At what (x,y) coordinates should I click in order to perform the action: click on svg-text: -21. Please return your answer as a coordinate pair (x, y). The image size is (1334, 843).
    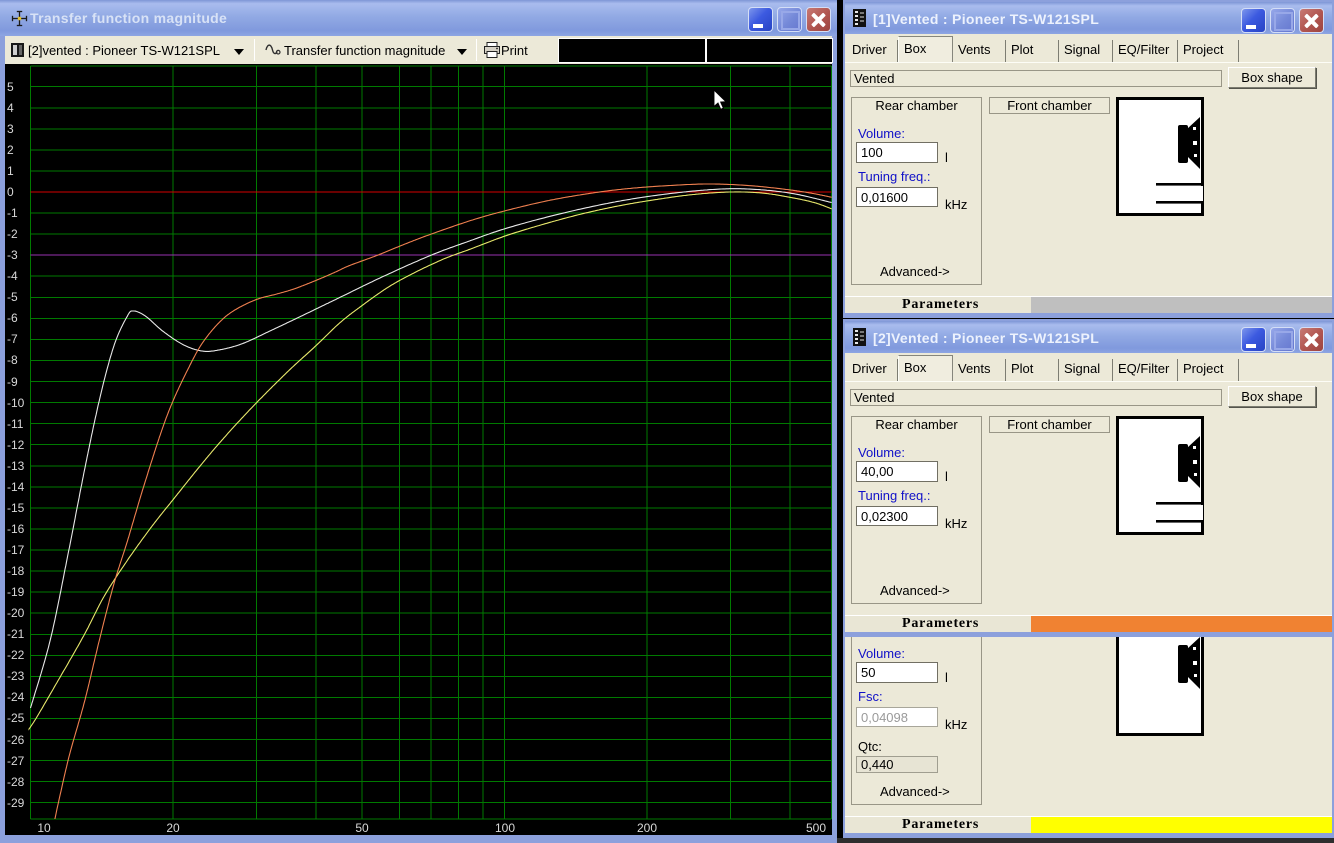
    Looking at the image, I should click on (16, 634).